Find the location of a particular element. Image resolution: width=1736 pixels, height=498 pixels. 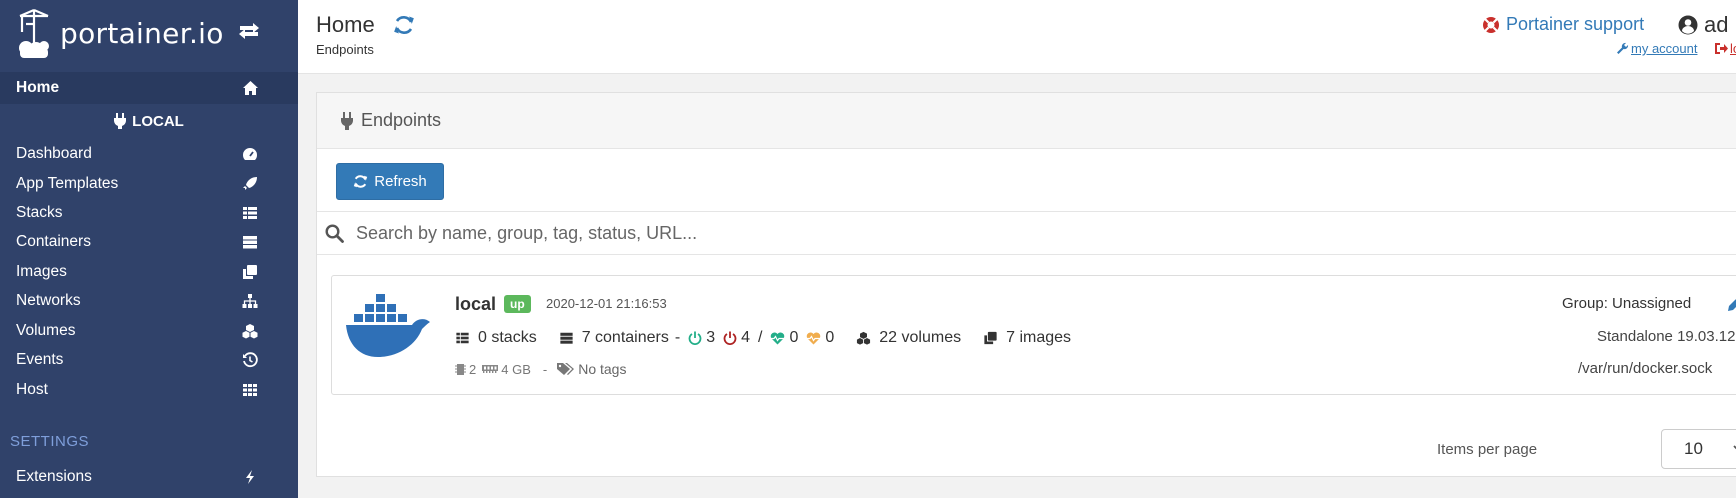

sidebar-item-label: Containers is located at coordinates (53, 241).